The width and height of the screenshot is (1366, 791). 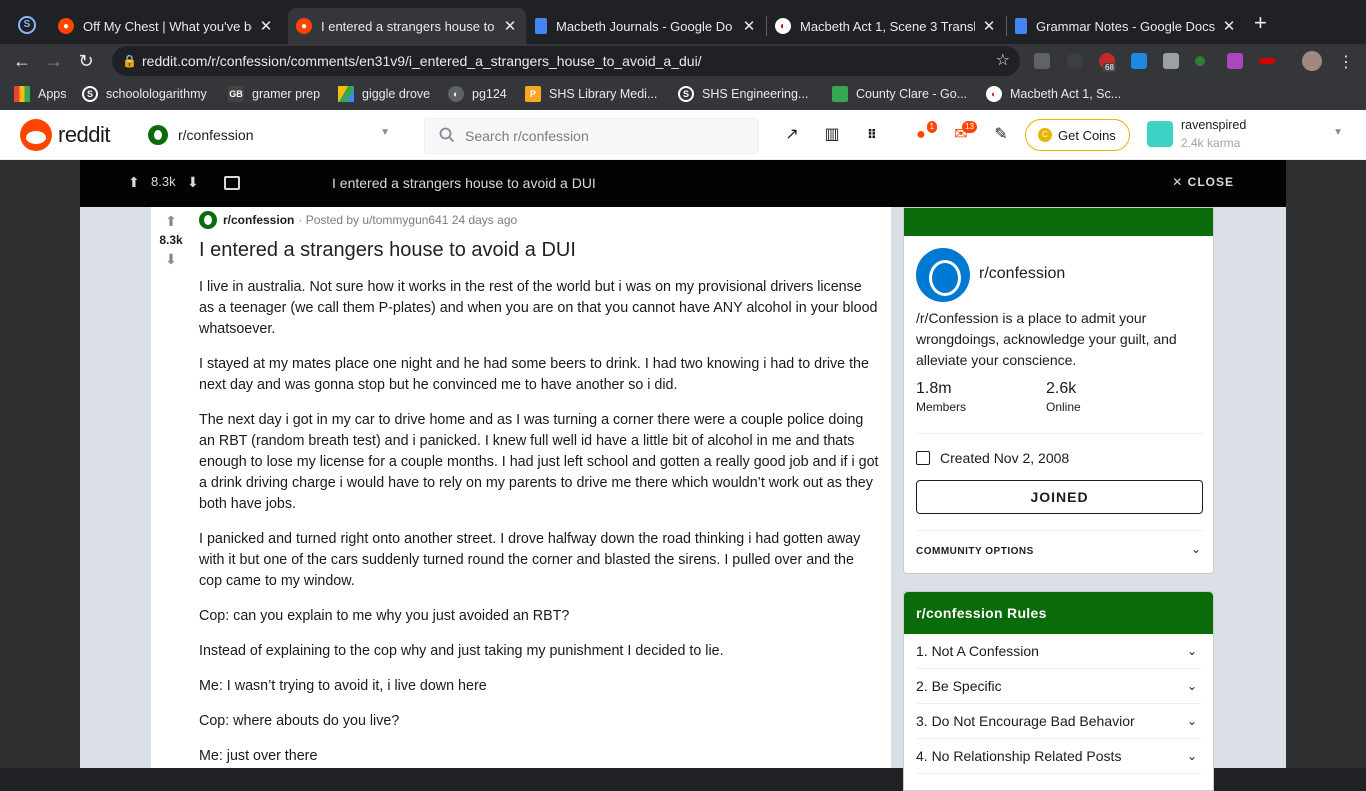 What do you see at coordinates (1003, 61) in the screenshot?
I see `bookmark-star-icon: ☆` at bounding box center [1003, 61].